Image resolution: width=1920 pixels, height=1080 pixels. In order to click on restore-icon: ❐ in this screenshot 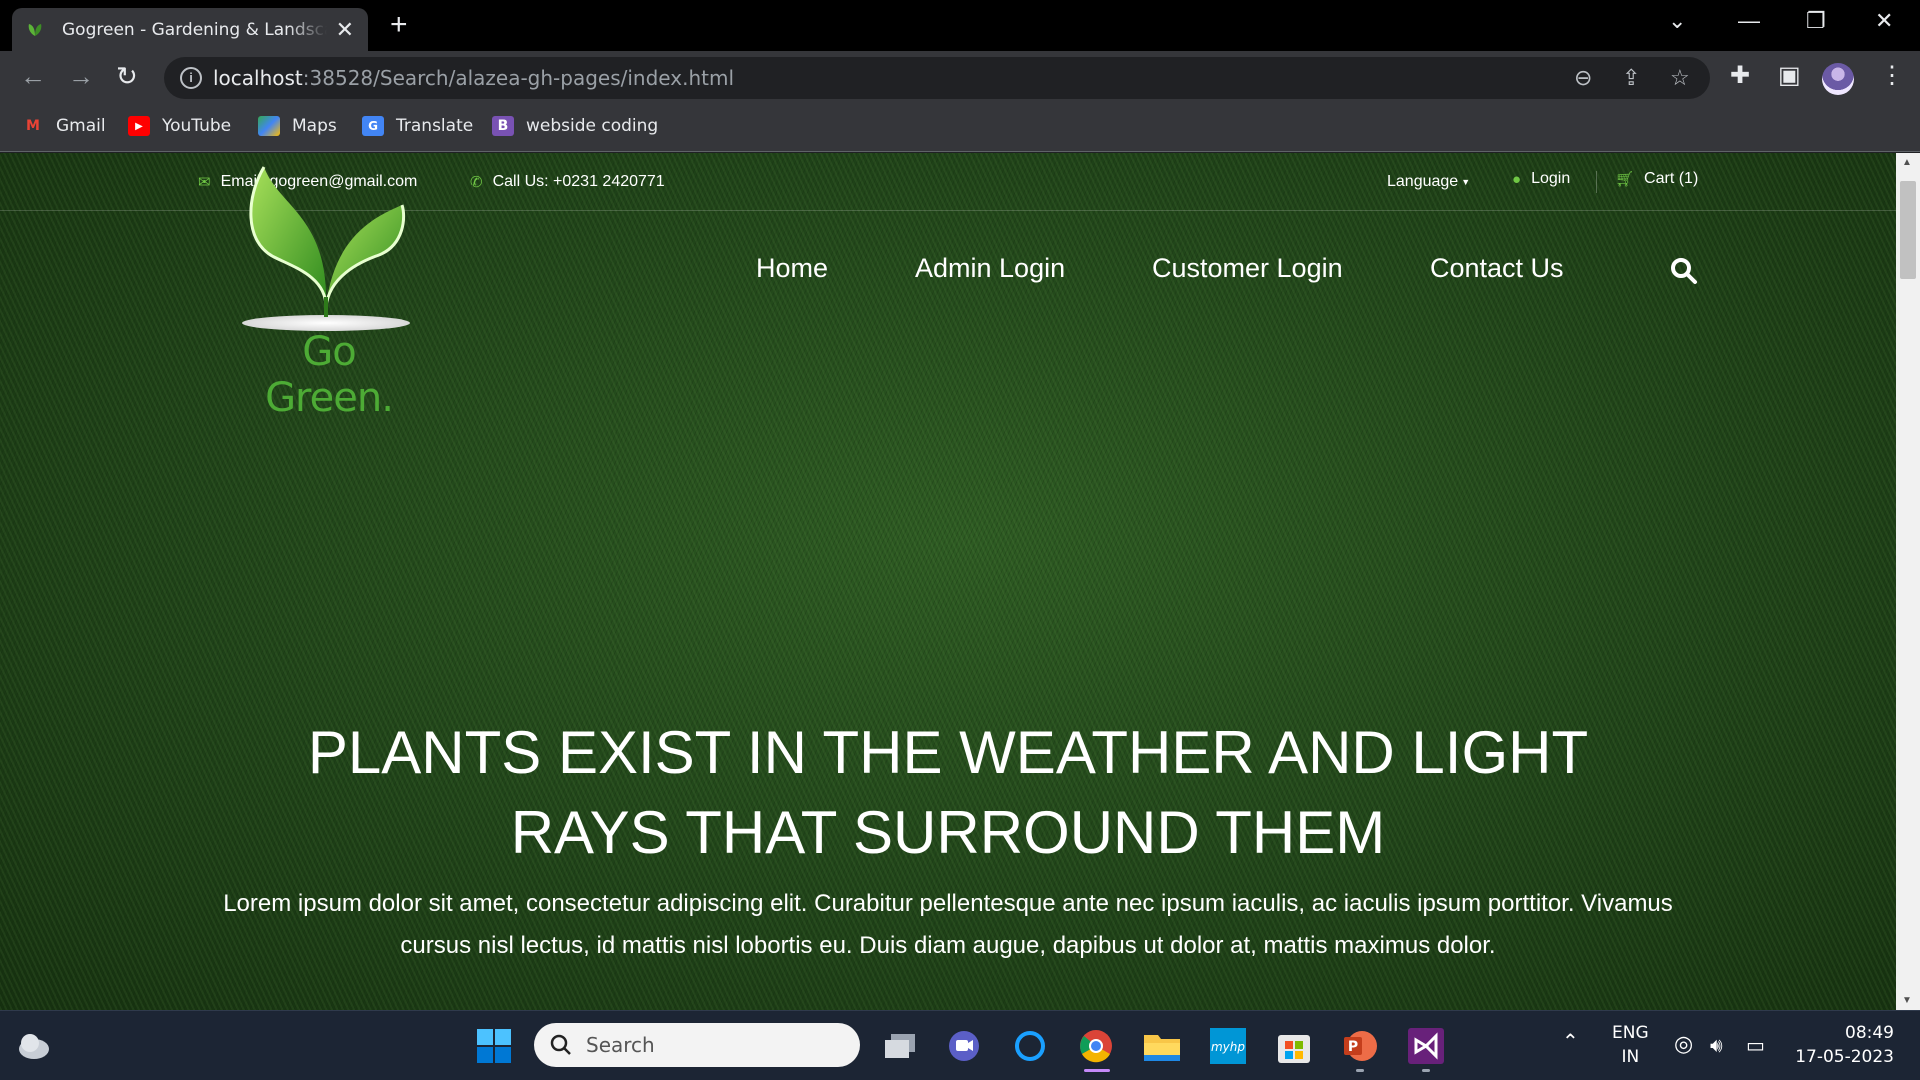, I will do `click(1816, 21)`.